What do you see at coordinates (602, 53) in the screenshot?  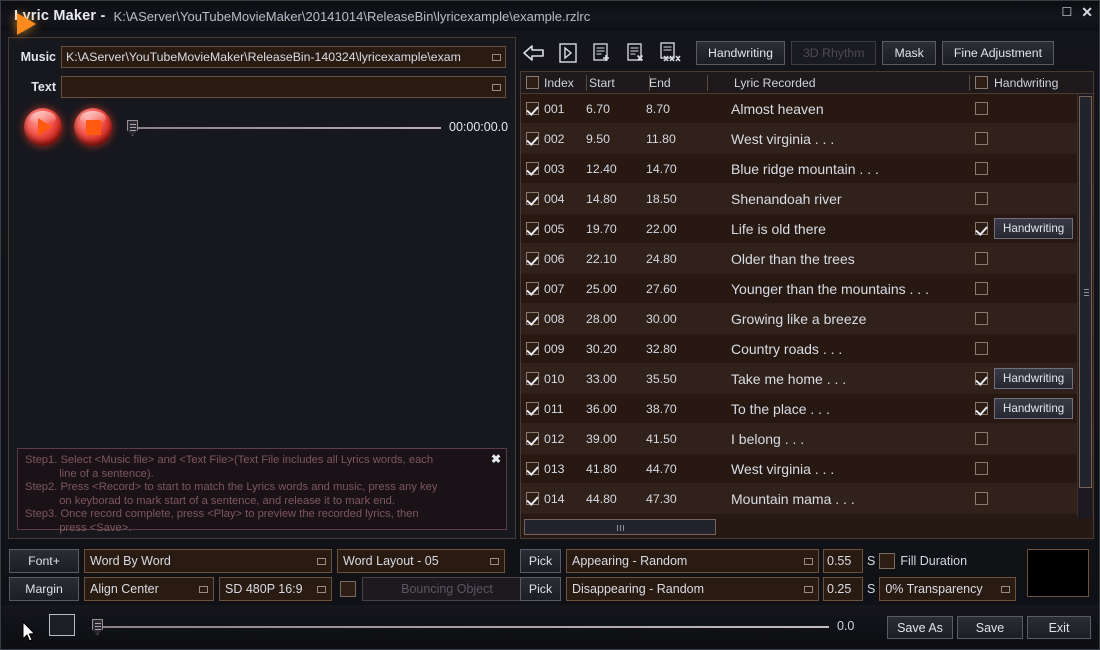 I see `document-add-icon` at bounding box center [602, 53].